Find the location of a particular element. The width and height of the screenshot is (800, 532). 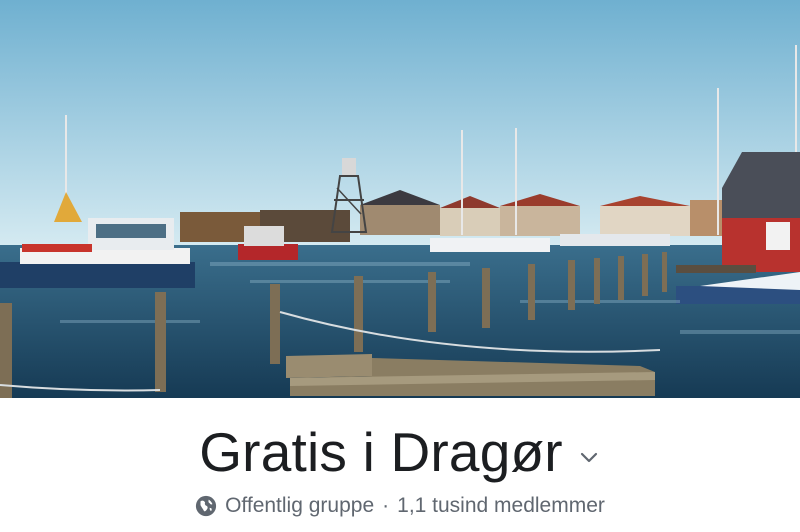

globe-icon is located at coordinates (206, 506).